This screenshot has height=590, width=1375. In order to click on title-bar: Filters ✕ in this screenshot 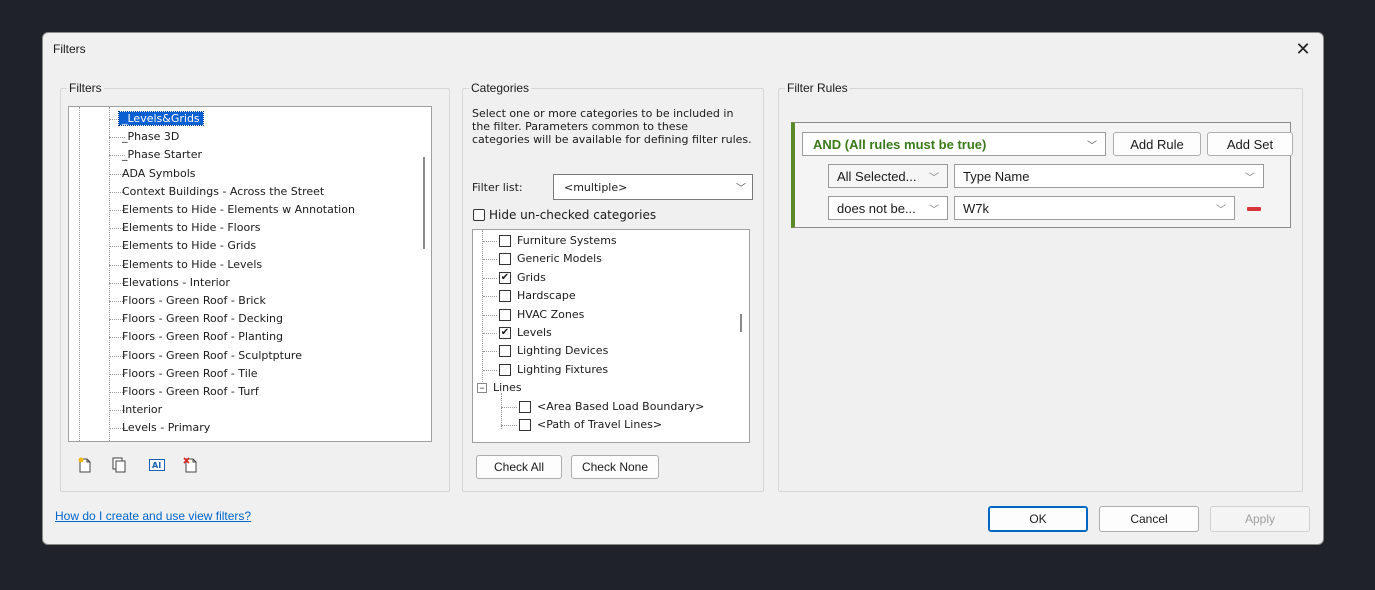, I will do `click(683, 49)`.